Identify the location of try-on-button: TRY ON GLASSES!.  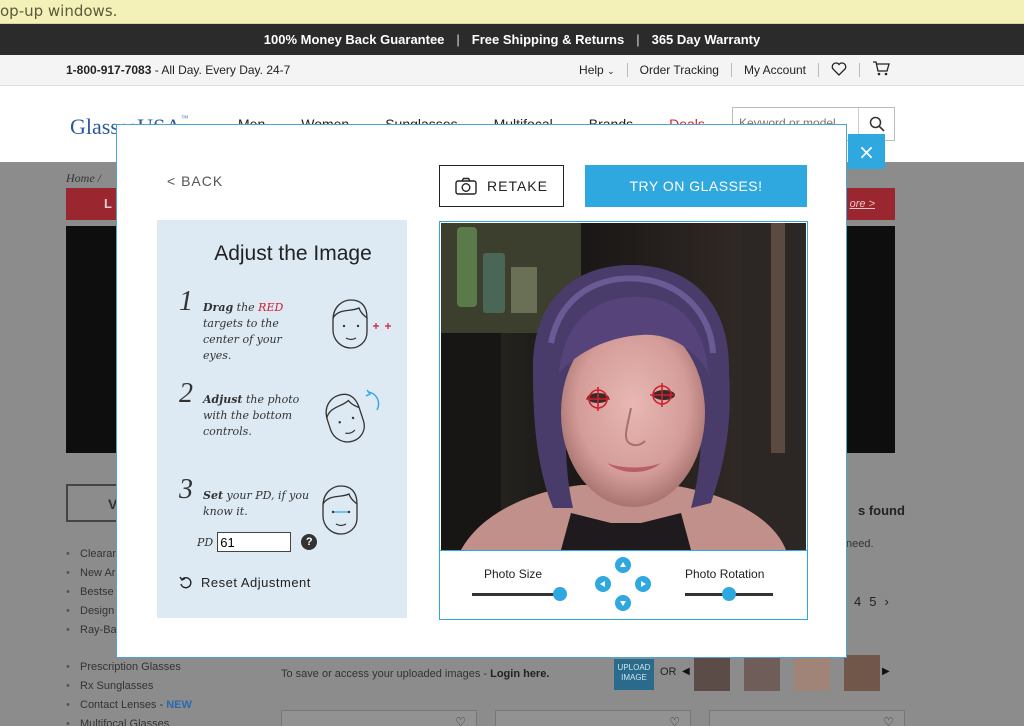
(696, 186).